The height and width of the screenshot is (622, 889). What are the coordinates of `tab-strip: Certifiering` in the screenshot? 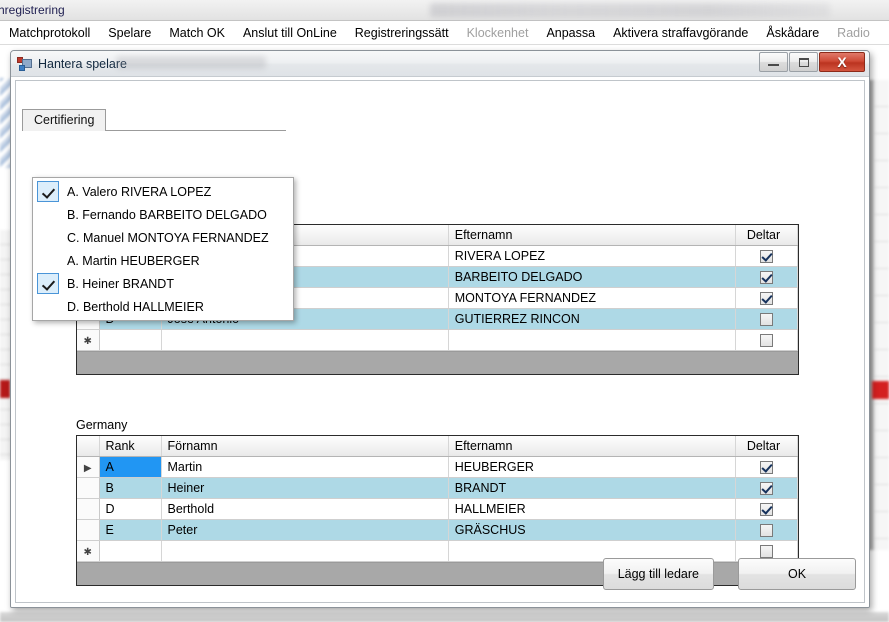 It's located at (154, 120).